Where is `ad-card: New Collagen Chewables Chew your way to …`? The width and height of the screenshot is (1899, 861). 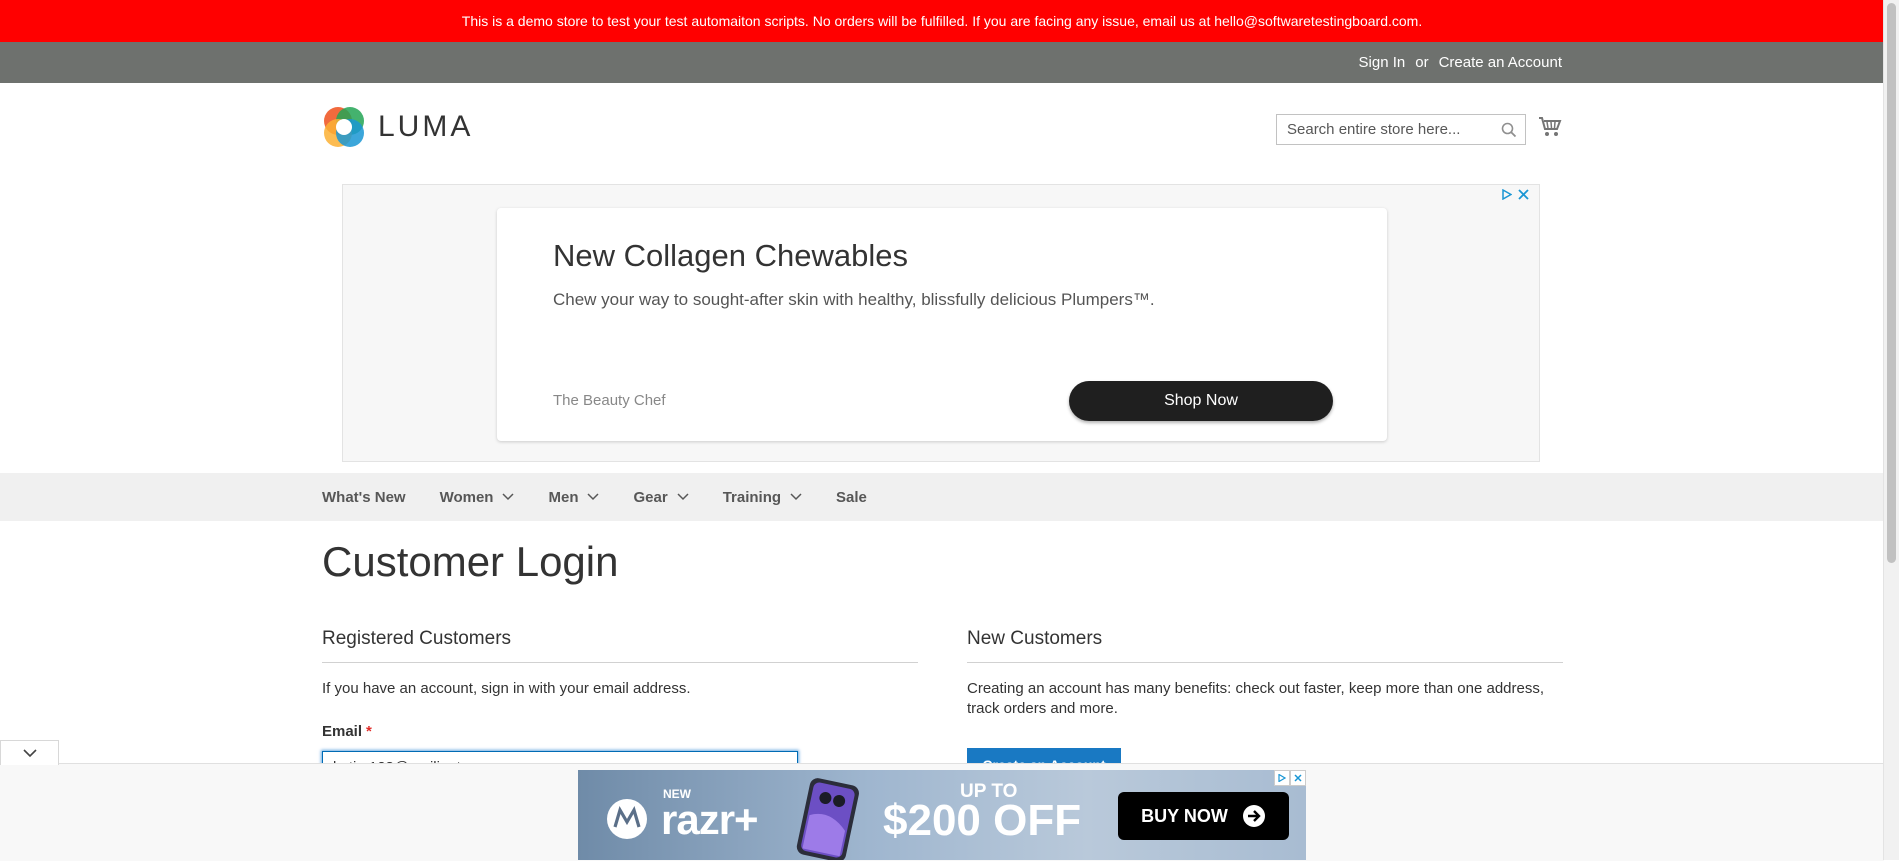
ad-card: New Collagen Chewables Chew your way to … is located at coordinates (942, 324).